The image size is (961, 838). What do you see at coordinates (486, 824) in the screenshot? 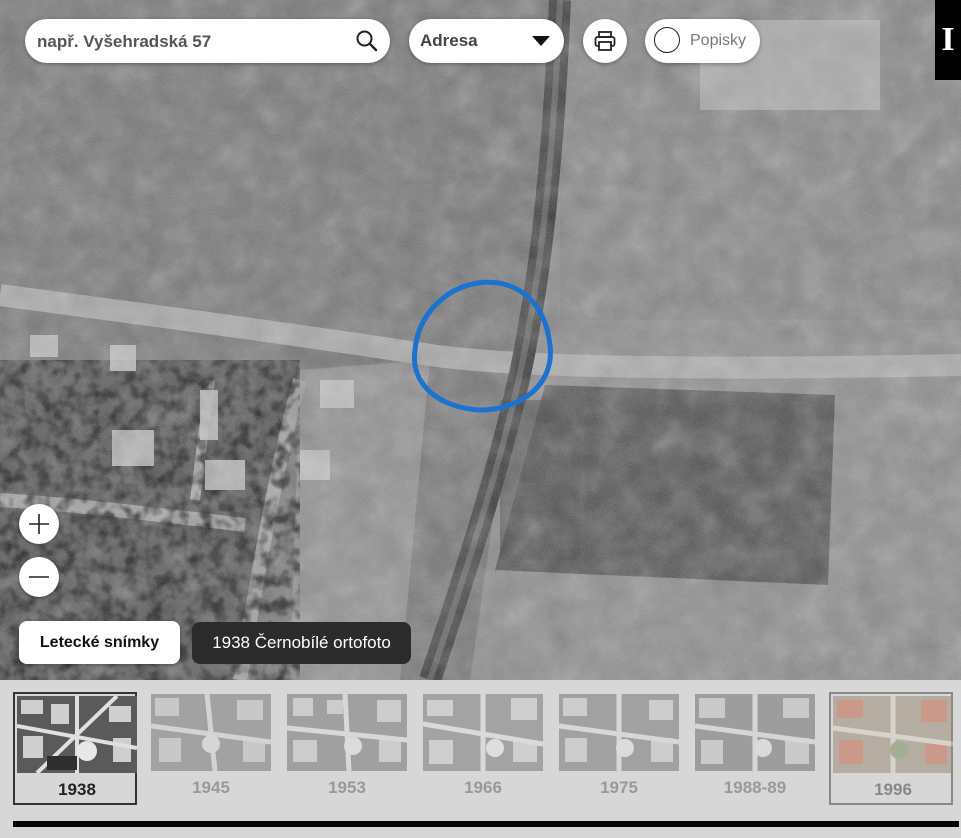
I see `timeline-scrollbar` at bounding box center [486, 824].